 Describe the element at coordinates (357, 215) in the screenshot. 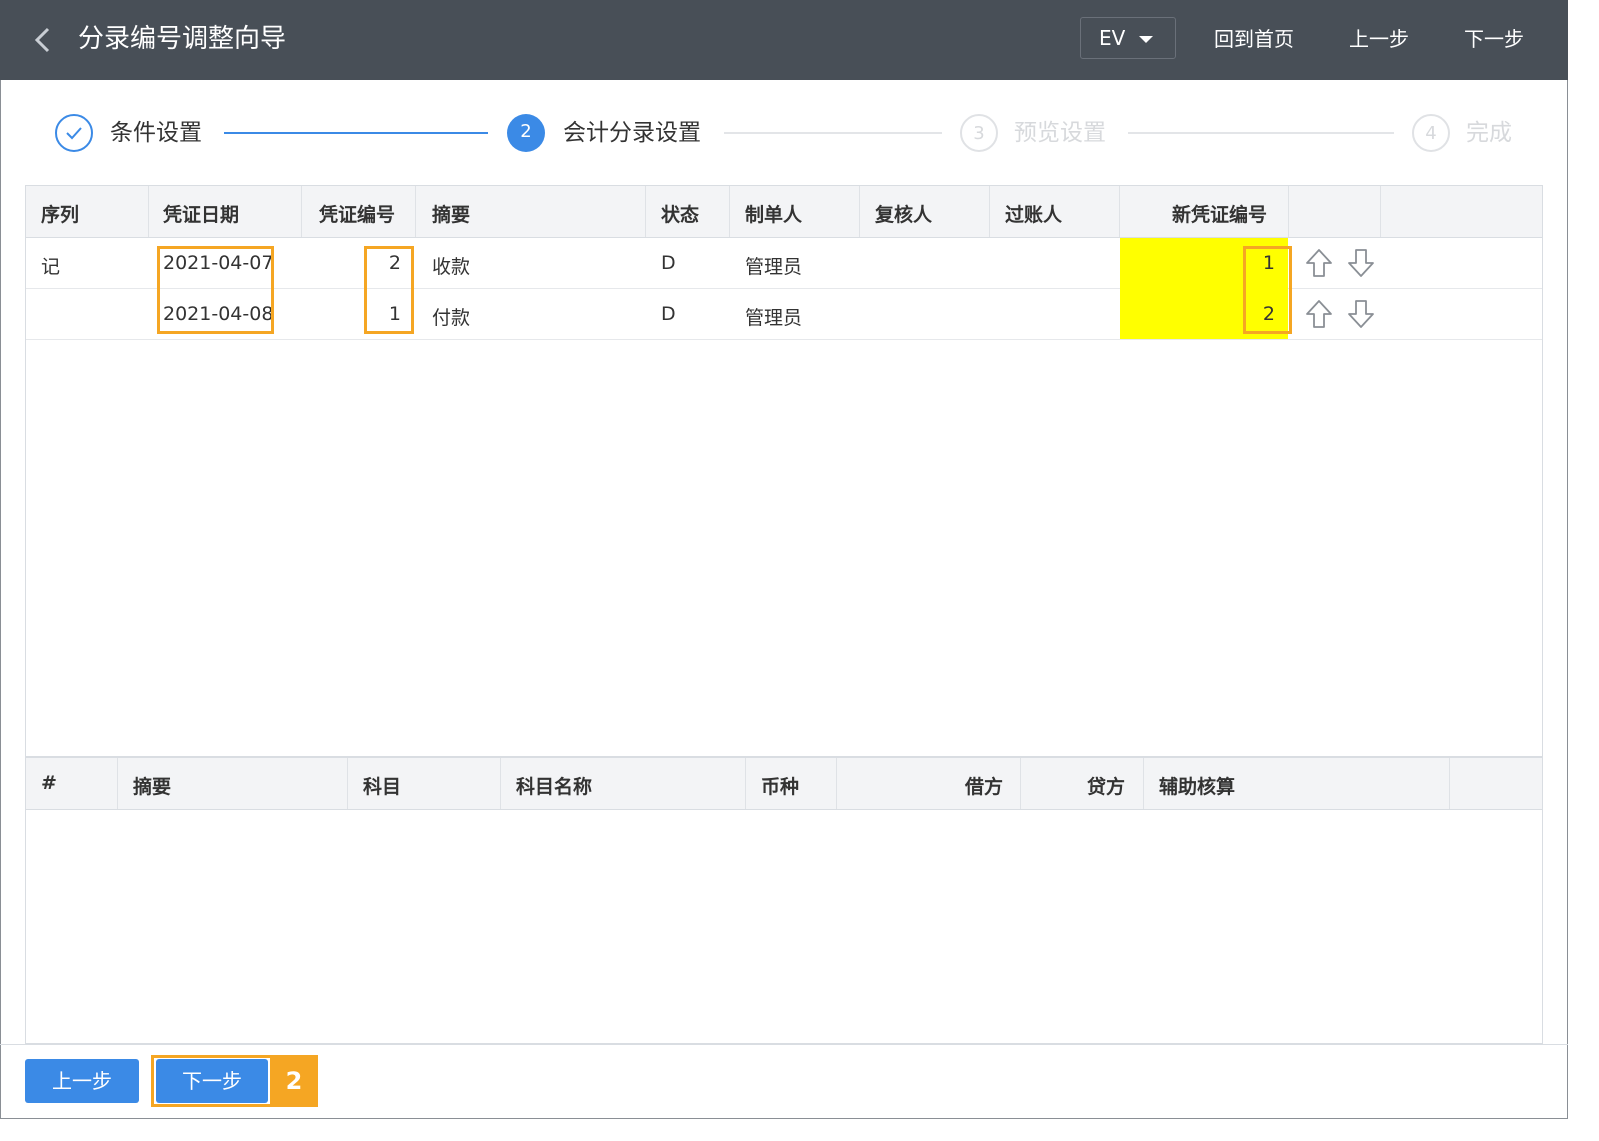

I see `col-header-number: 凭证编号` at that location.